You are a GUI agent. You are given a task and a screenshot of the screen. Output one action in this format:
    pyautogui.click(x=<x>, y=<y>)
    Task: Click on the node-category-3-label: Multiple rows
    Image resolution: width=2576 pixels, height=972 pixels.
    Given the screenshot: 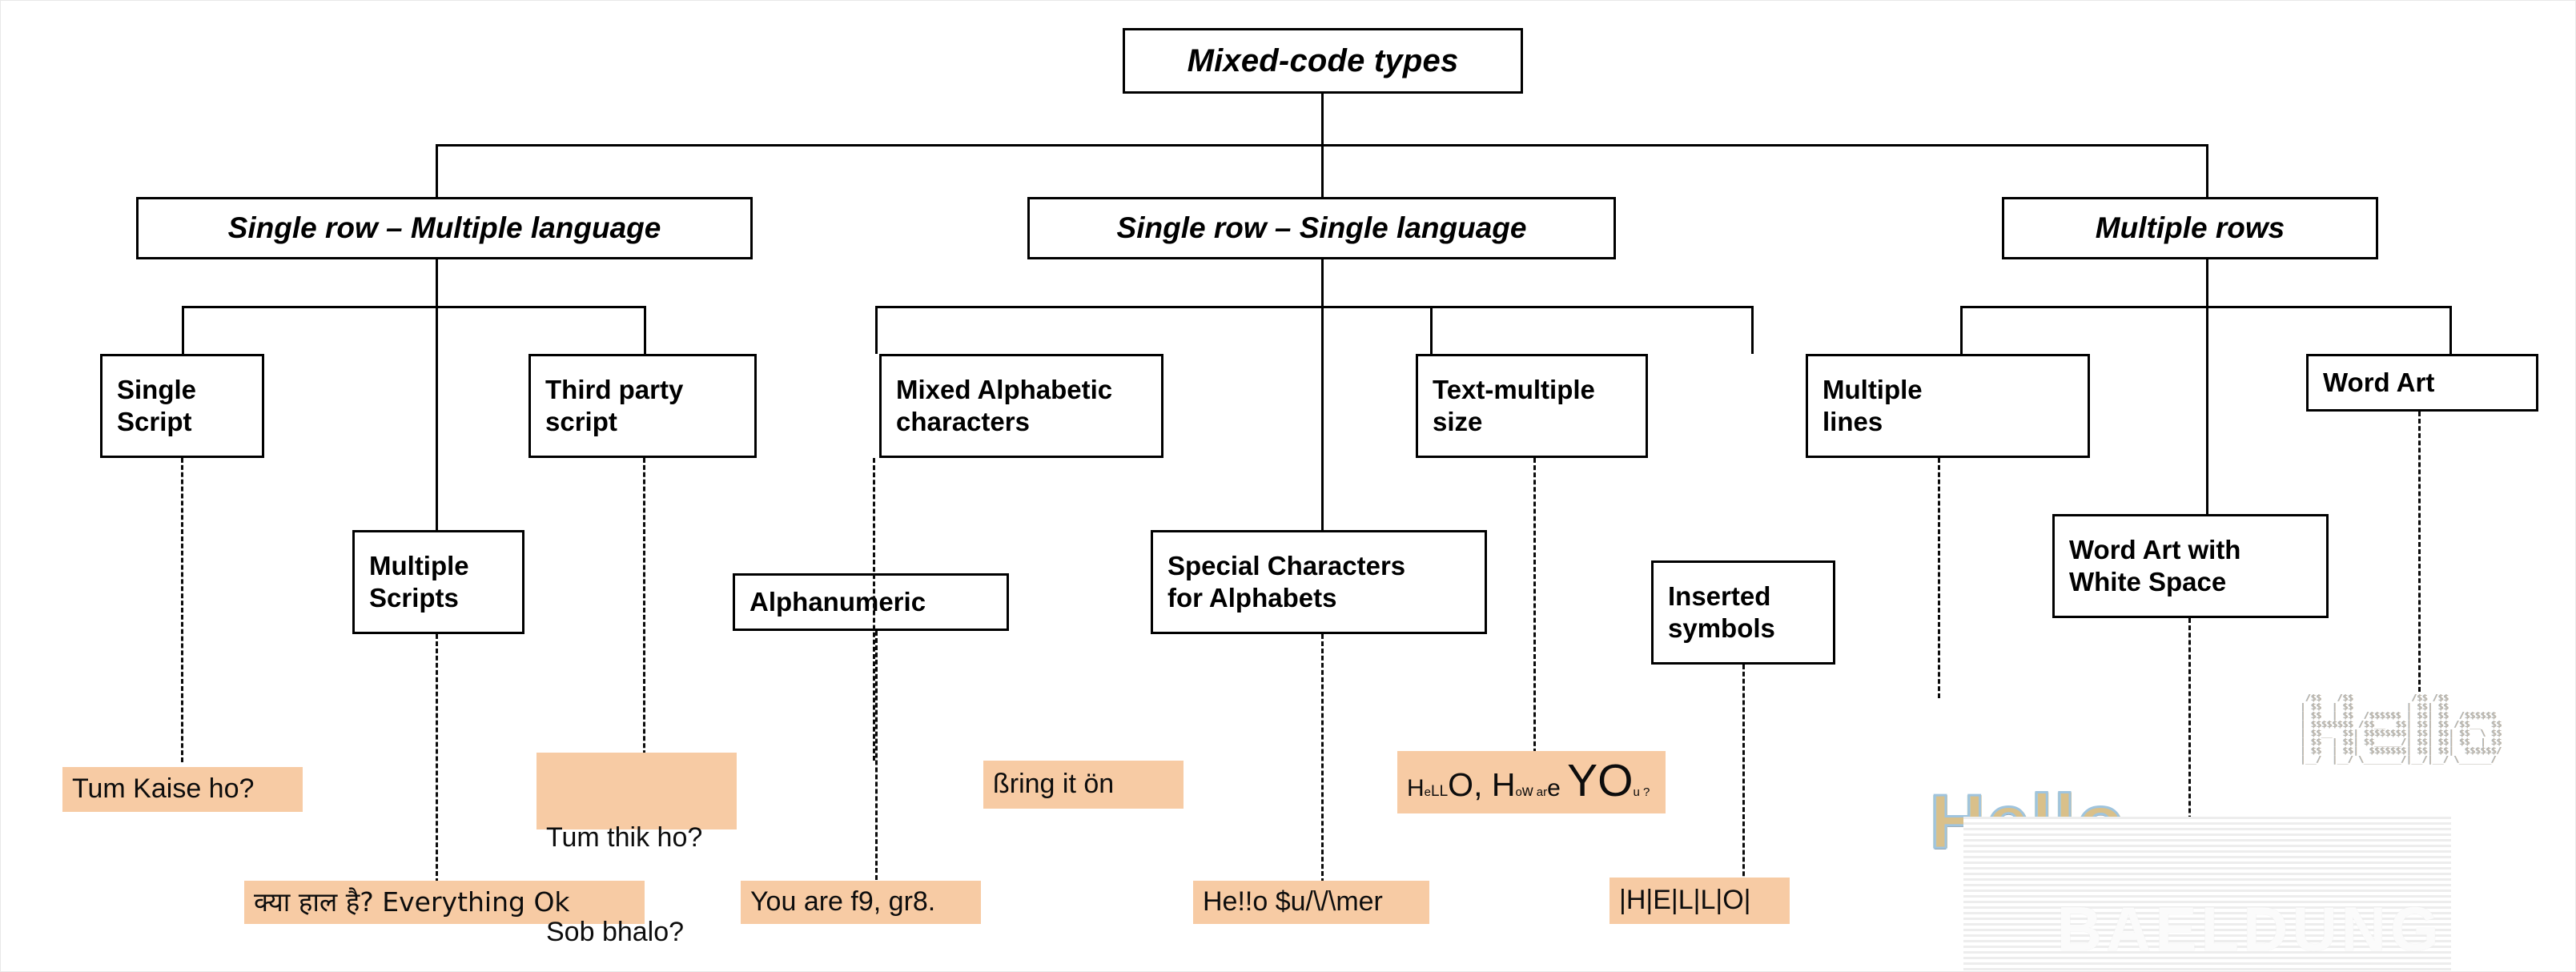 What is the action you would take?
    pyautogui.click(x=2190, y=228)
    